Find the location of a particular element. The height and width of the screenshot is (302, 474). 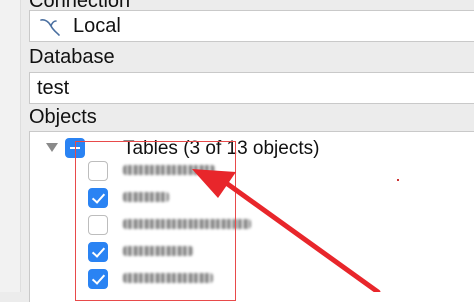

mysql-dolphin-icon is located at coordinates (50, 27).